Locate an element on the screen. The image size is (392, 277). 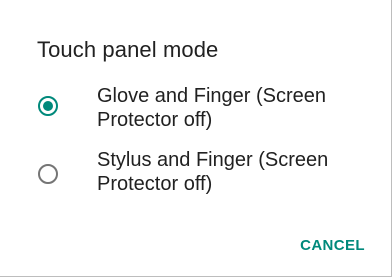
radio-checked-icon is located at coordinates (48, 106).